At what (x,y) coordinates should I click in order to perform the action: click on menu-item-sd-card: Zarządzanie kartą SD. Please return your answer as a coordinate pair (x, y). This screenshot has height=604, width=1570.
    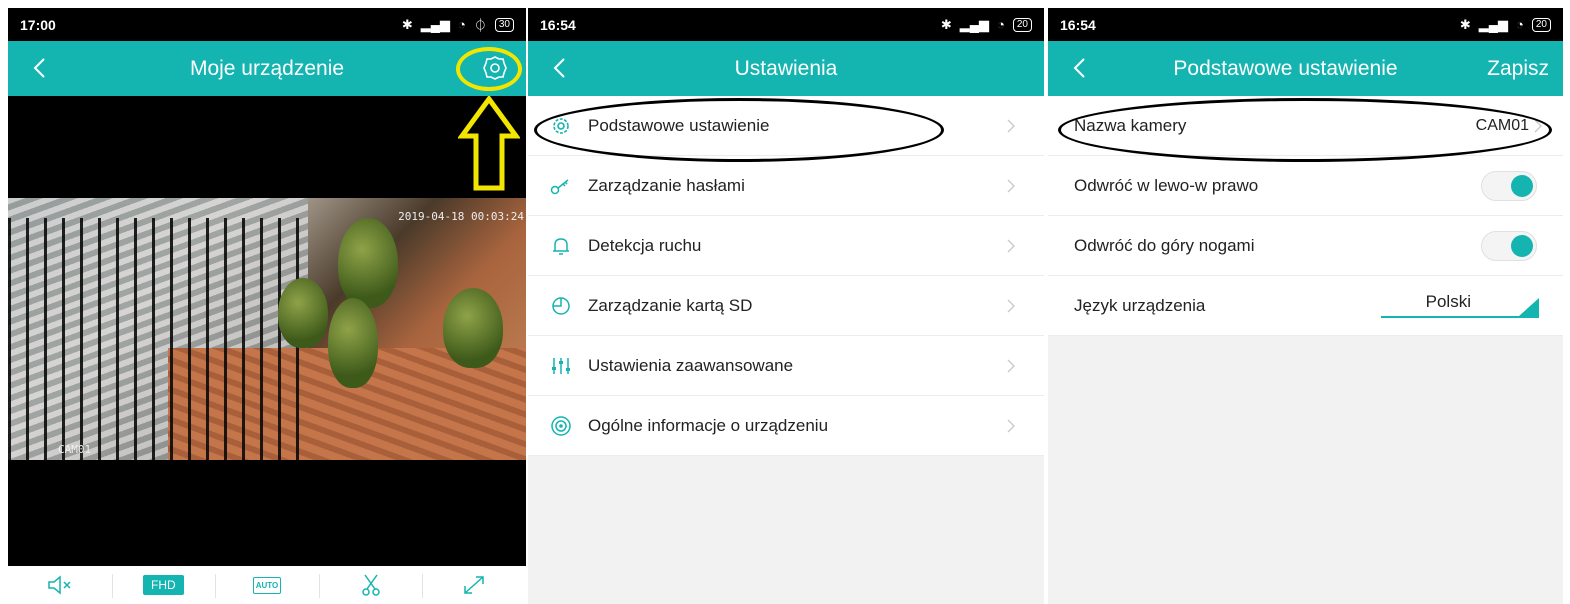
    Looking at the image, I should click on (786, 306).